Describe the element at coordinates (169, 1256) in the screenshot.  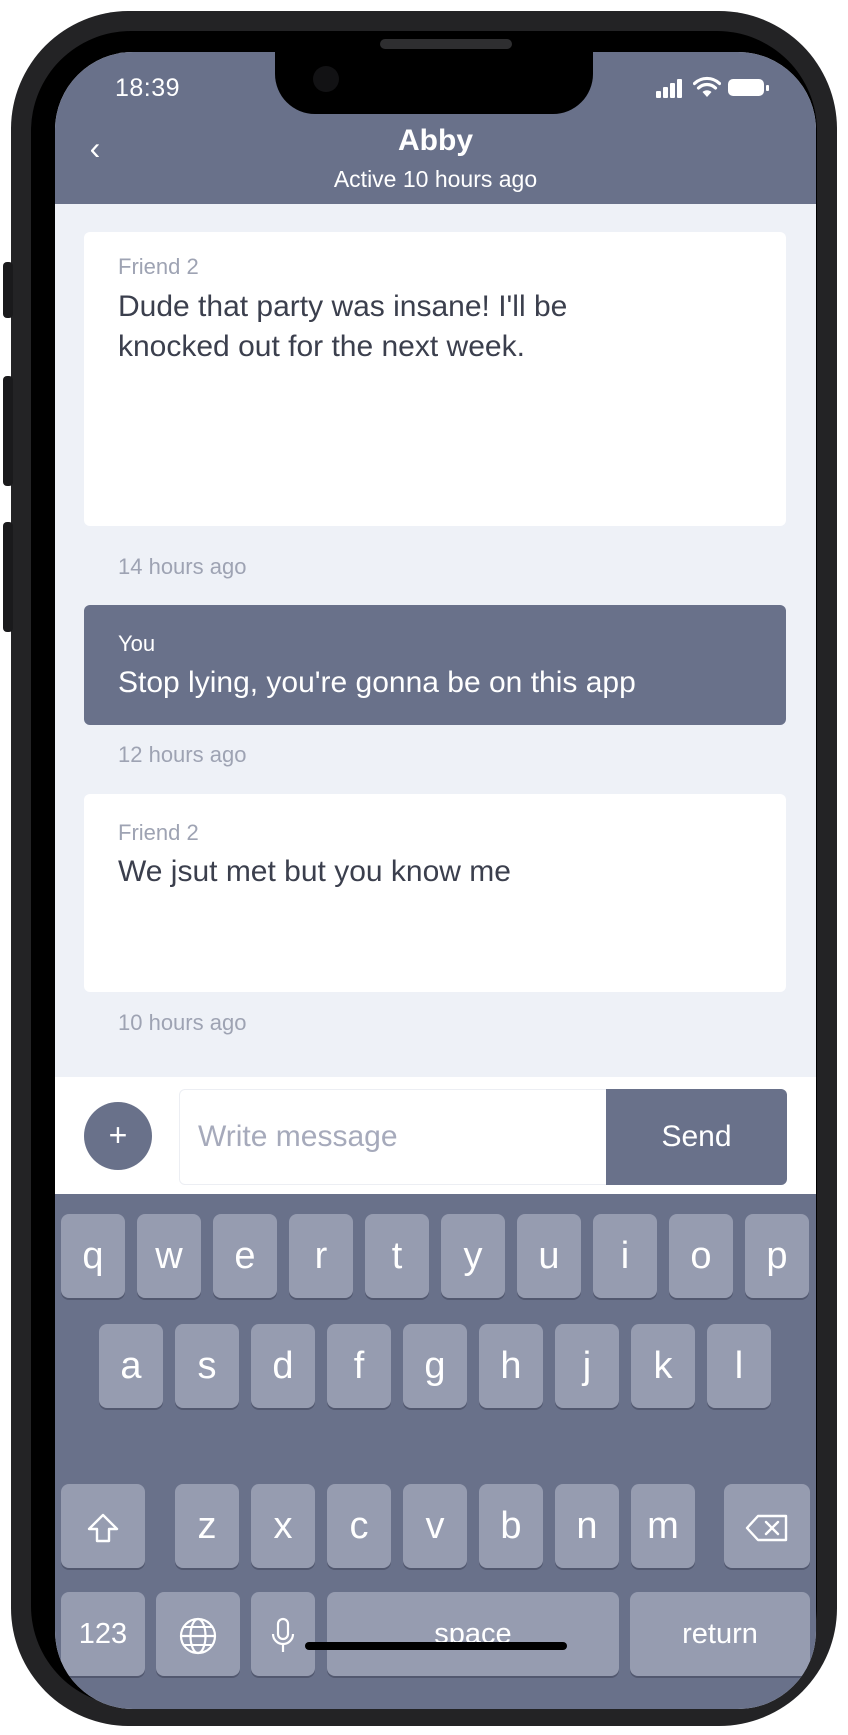
I see `key-w: w` at that location.